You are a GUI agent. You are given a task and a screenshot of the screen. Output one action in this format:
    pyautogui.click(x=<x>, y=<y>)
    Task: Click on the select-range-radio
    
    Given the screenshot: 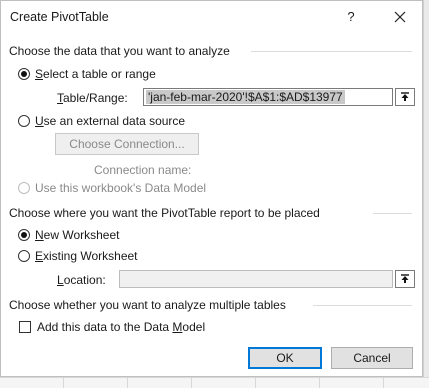 What is the action you would take?
    pyautogui.click(x=24, y=74)
    